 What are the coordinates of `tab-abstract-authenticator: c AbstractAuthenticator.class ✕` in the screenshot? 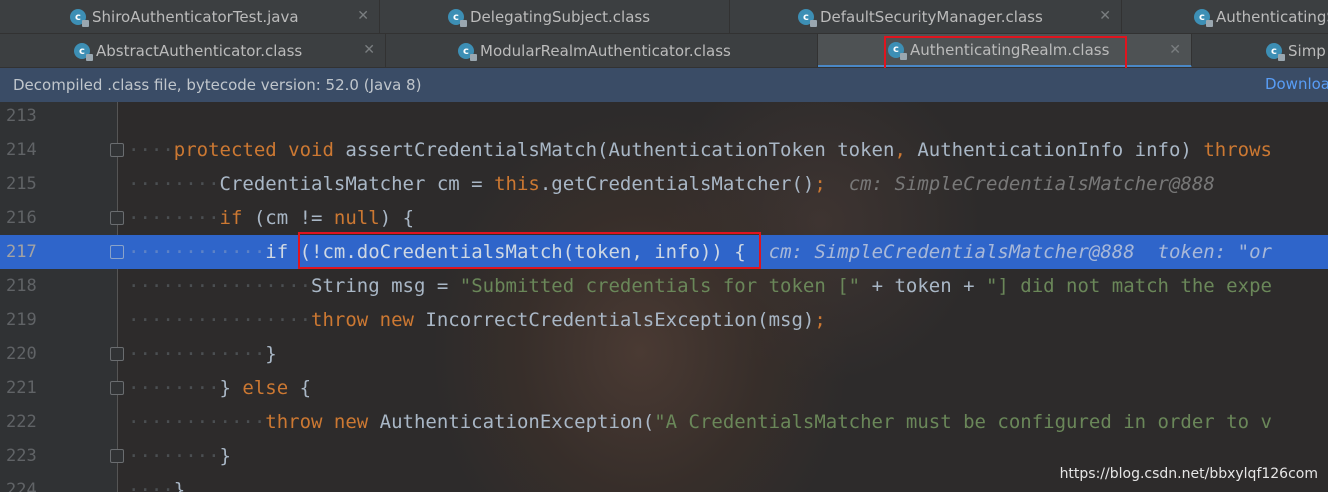 It's located at (193, 50).